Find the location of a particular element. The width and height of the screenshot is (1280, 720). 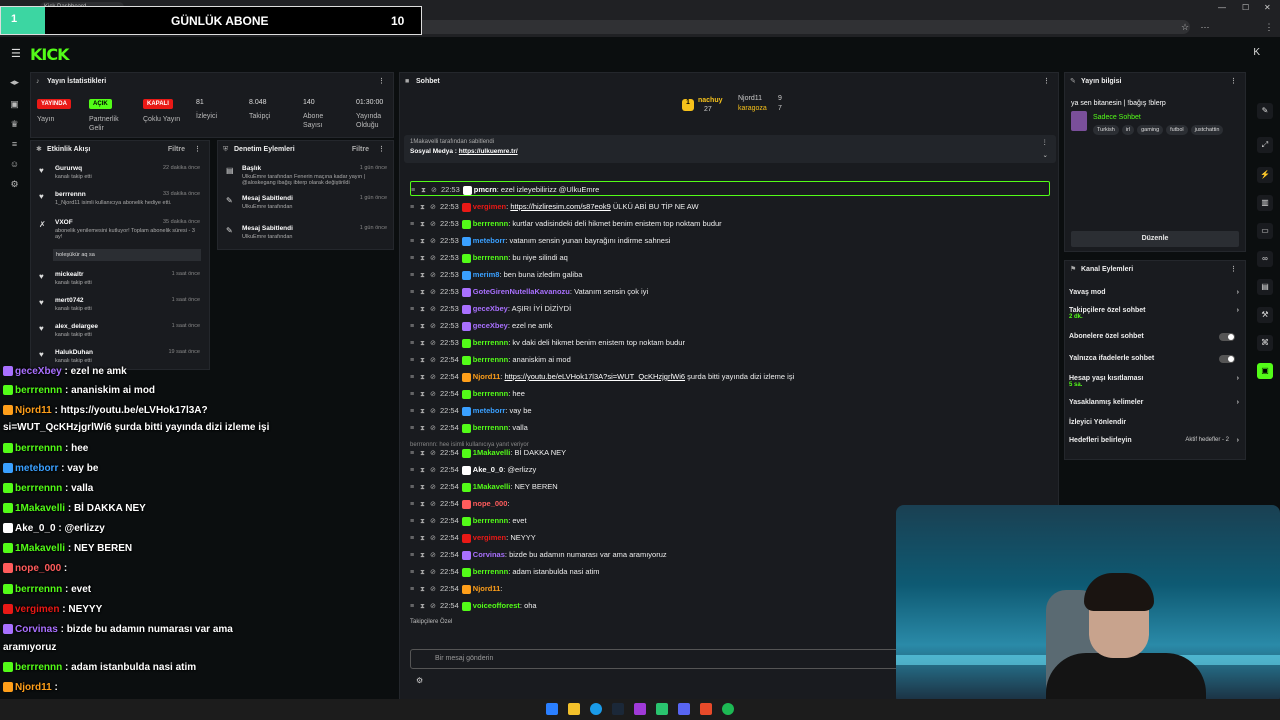

edit-button: Düzenle is located at coordinates (1155, 239).